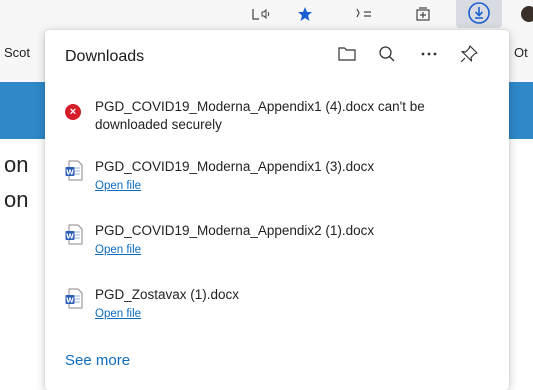  I want to click on favorite-star-icon, so click(305, 14).